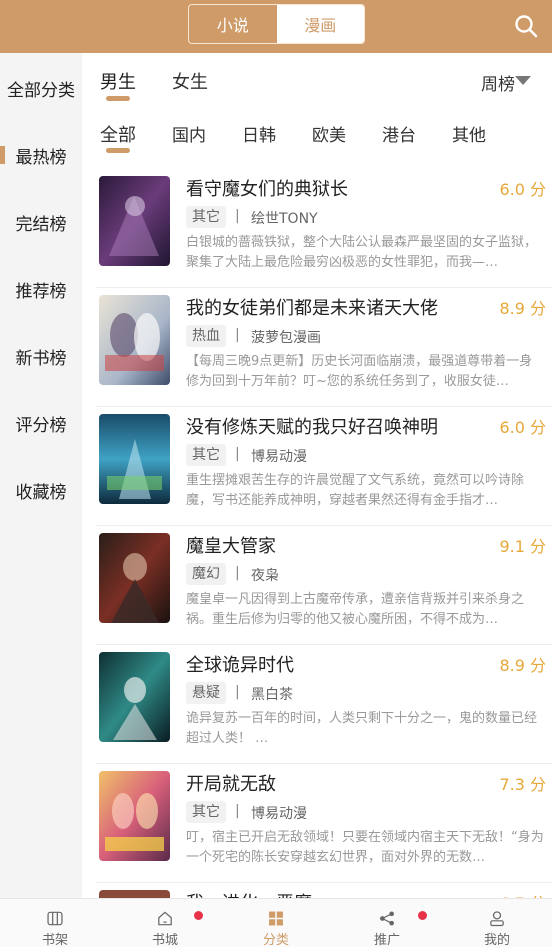 The height and width of the screenshot is (948, 552). Describe the element at coordinates (118, 98) in the screenshot. I see `male-tab-indicator` at that location.